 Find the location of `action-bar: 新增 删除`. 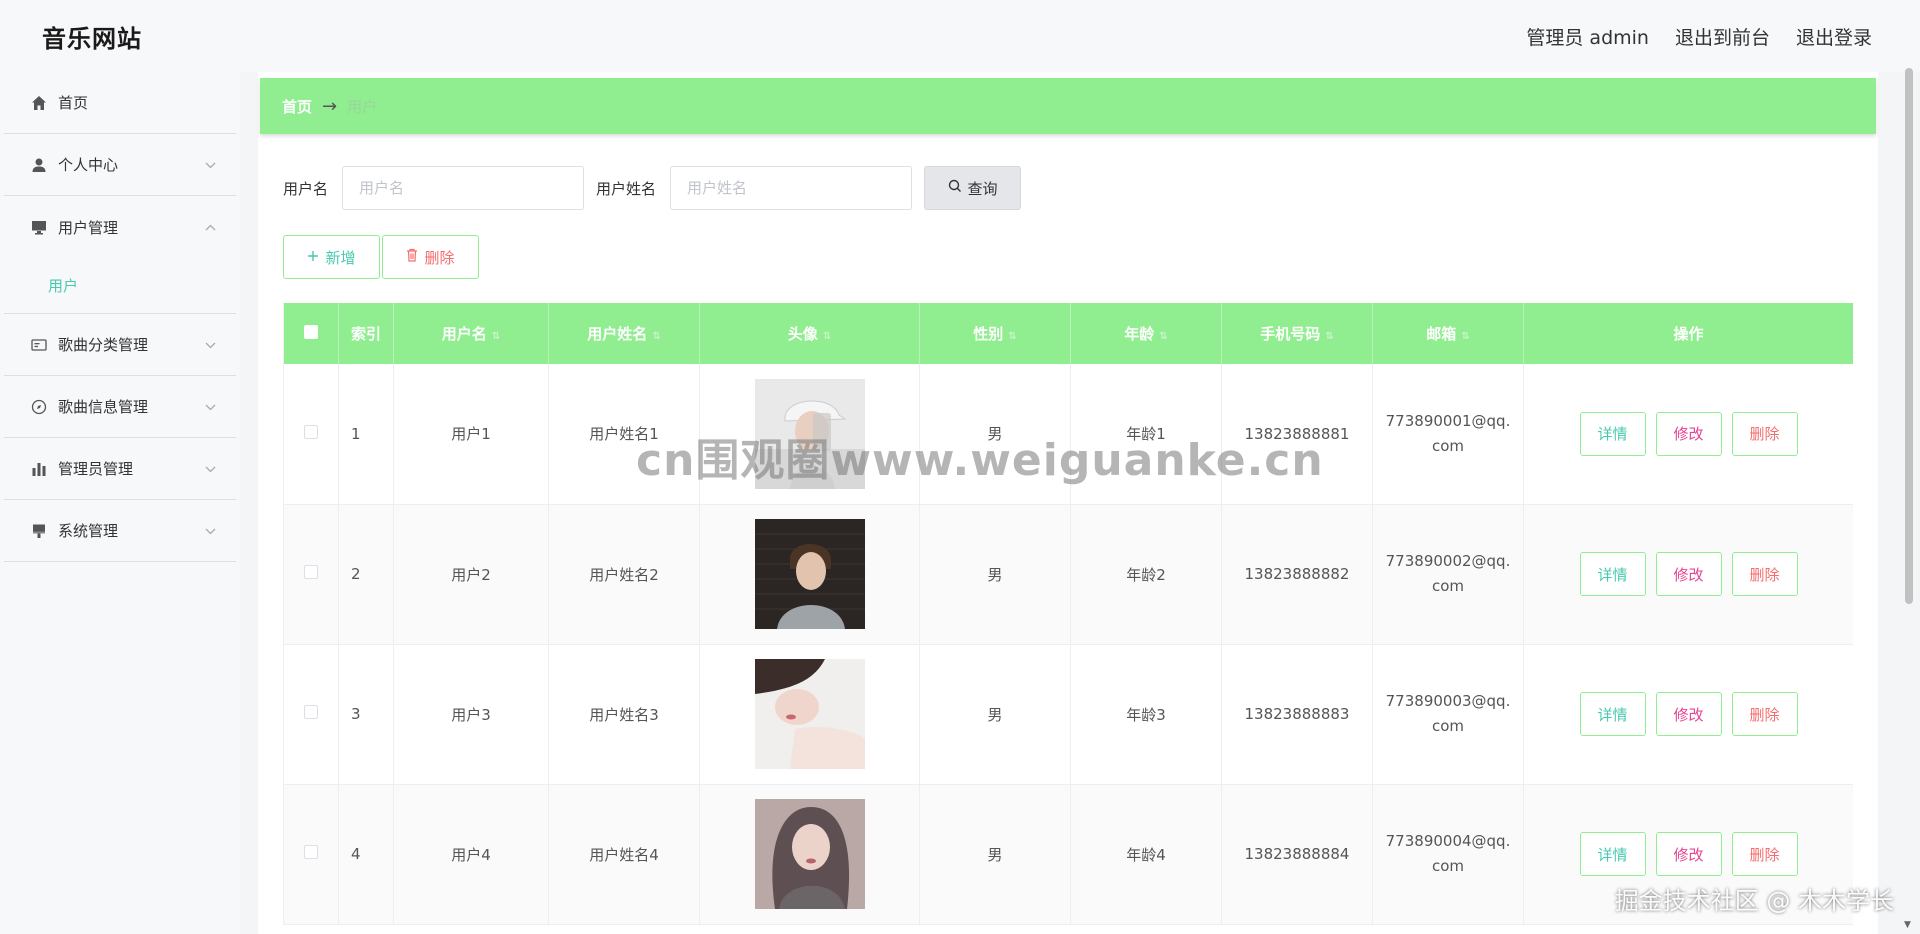

action-bar: 新增 删除 is located at coordinates (381, 257).